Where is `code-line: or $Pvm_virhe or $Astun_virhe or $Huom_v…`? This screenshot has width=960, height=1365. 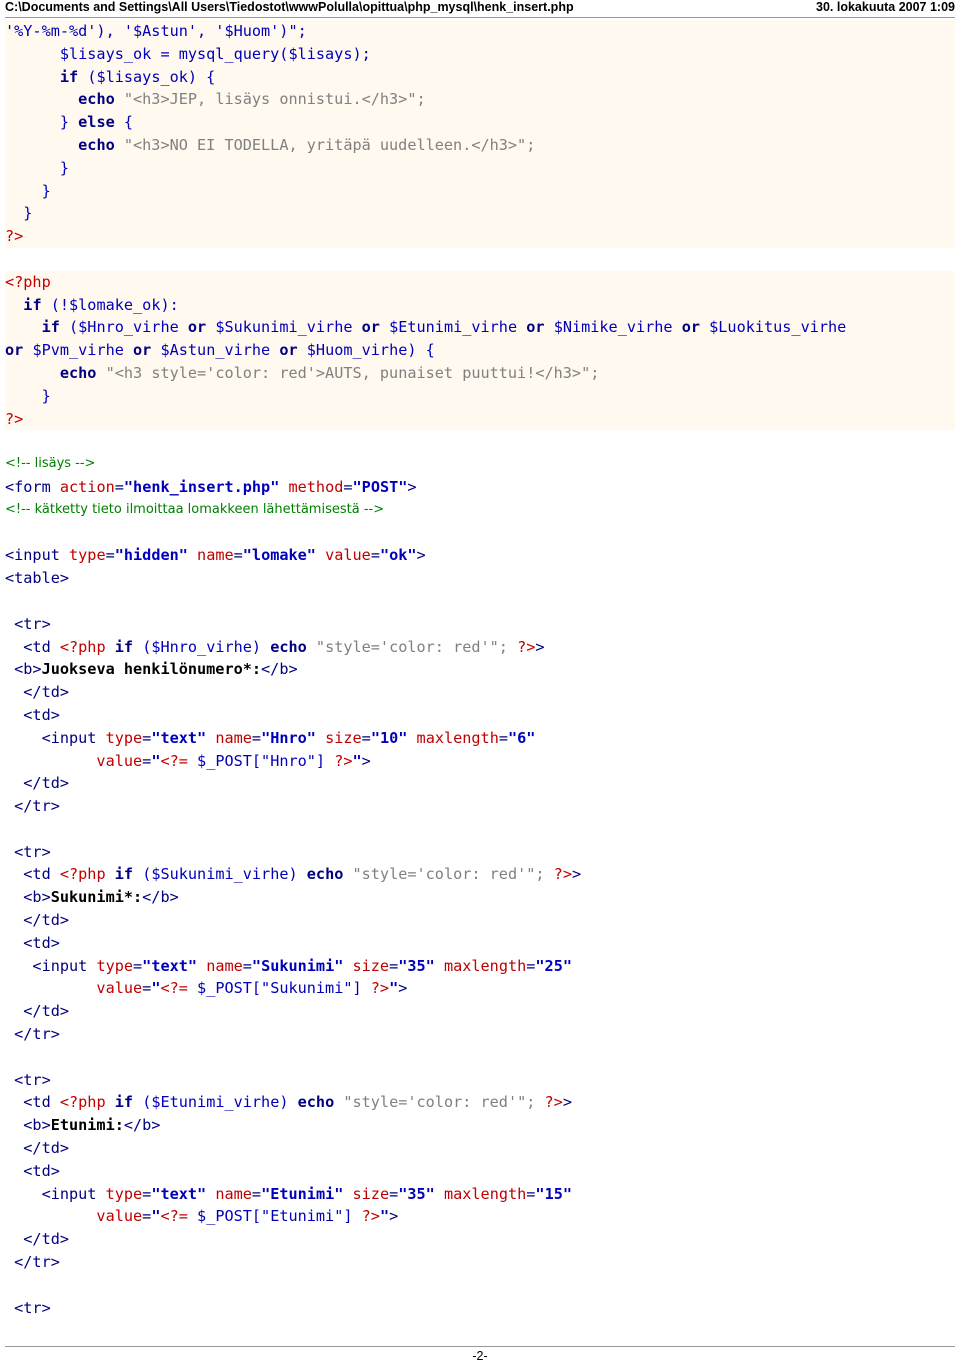
code-line: or $Pvm_virhe or $Astun_virhe or $Huom_v… is located at coordinates (480, 350).